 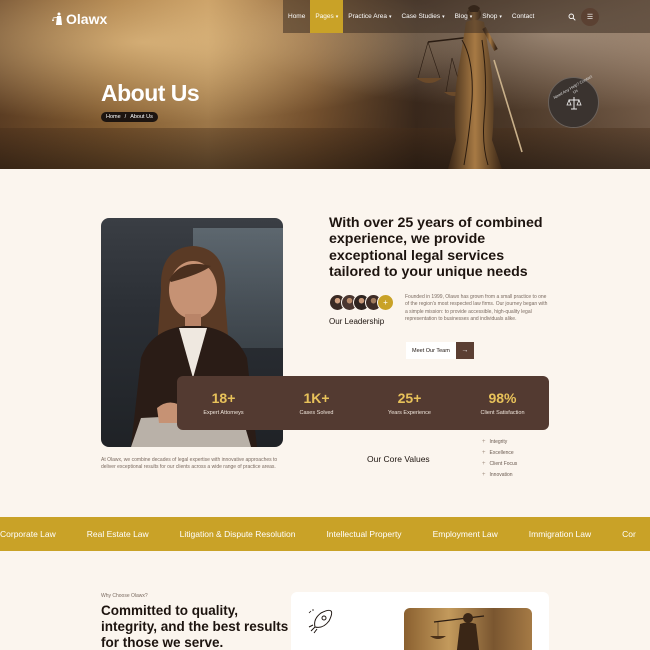 What do you see at coordinates (560, 534) in the screenshot?
I see `marquee-item-immigration-law: Immigration Law` at bounding box center [560, 534].